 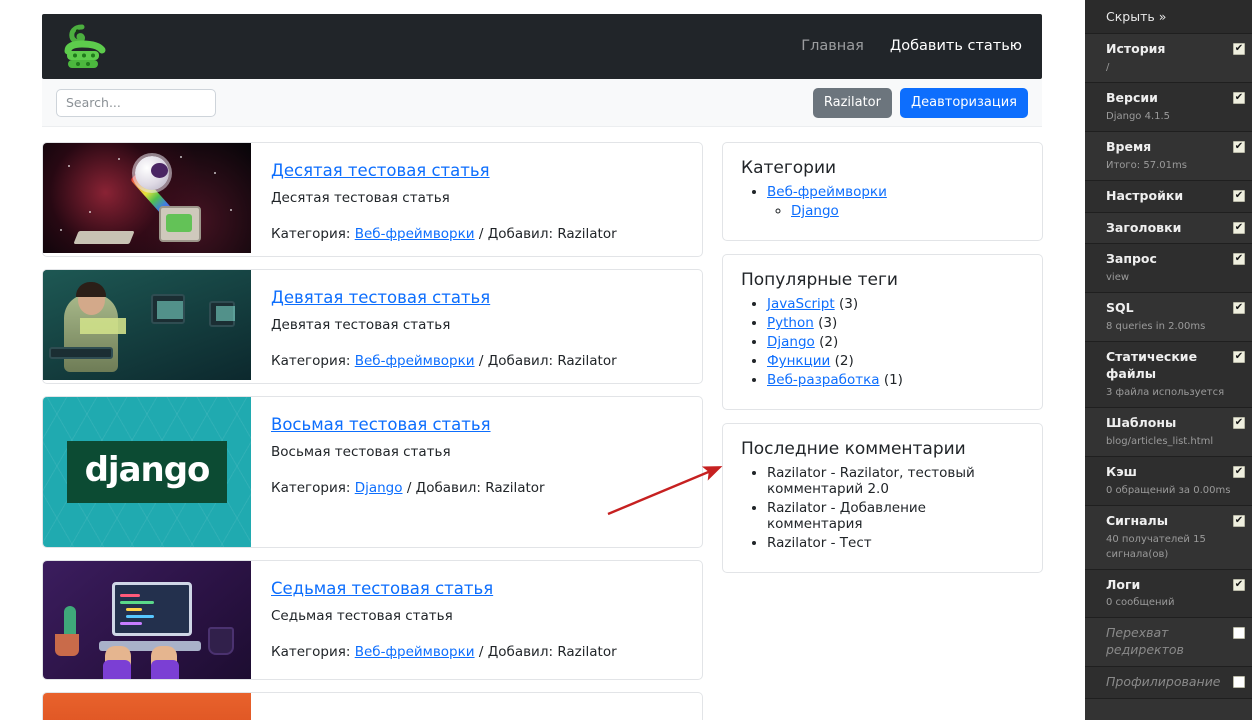 I want to click on site-logo, so click(x=84, y=47).